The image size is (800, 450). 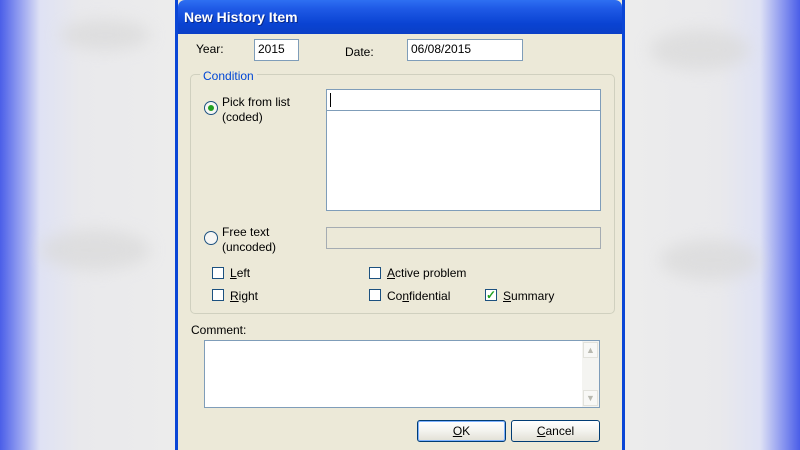 What do you see at coordinates (219, 330) in the screenshot?
I see `comment-label: Comment:` at bounding box center [219, 330].